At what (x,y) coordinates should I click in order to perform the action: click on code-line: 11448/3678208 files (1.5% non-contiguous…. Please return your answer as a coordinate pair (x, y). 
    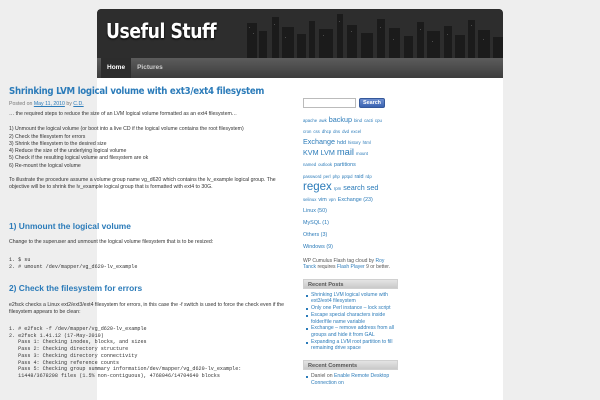
    Looking at the image, I should click on (114, 375).